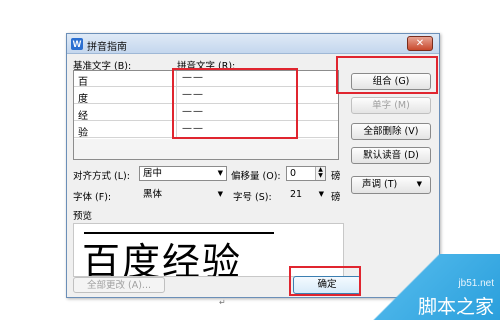 The image size is (500, 320). What do you see at coordinates (222, 302) in the screenshot?
I see `paragraph-mark-icon: ↵` at bounding box center [222, 302].